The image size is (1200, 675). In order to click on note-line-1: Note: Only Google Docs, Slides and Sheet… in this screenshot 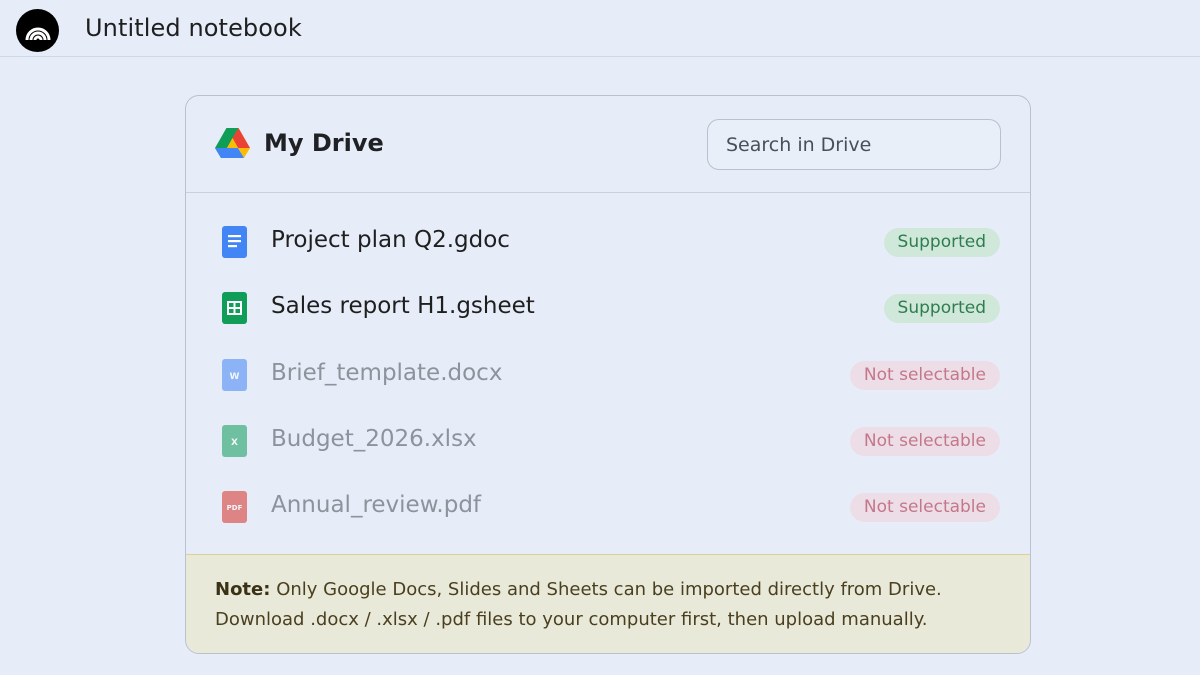, I will do `click(608, 590)`.